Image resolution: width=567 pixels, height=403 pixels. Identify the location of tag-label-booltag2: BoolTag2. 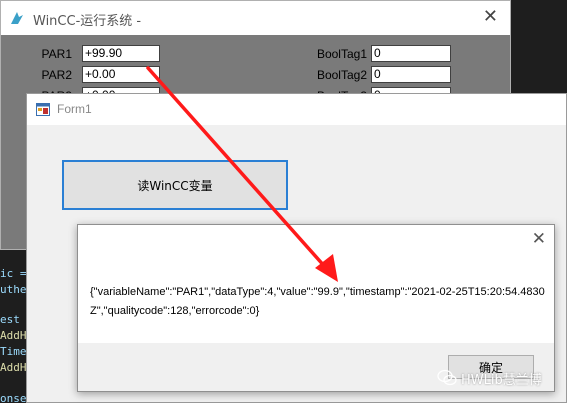
(341, 75).